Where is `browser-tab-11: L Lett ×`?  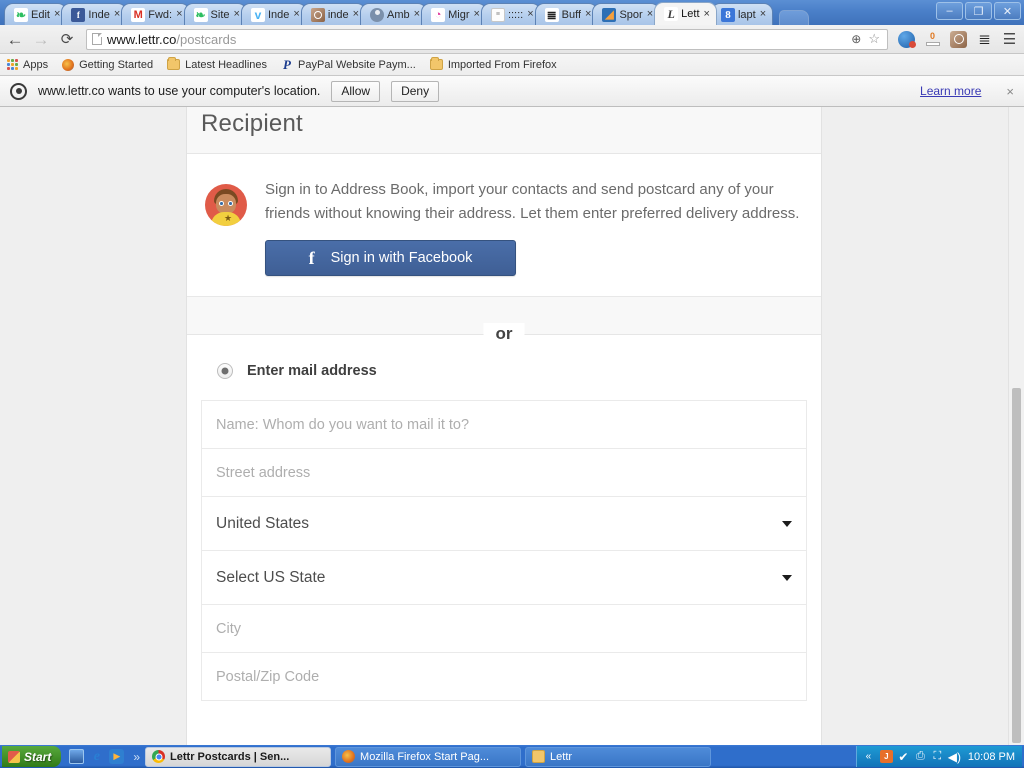 browser-tab-11: L Lett × is located at coordinates (685, 13).